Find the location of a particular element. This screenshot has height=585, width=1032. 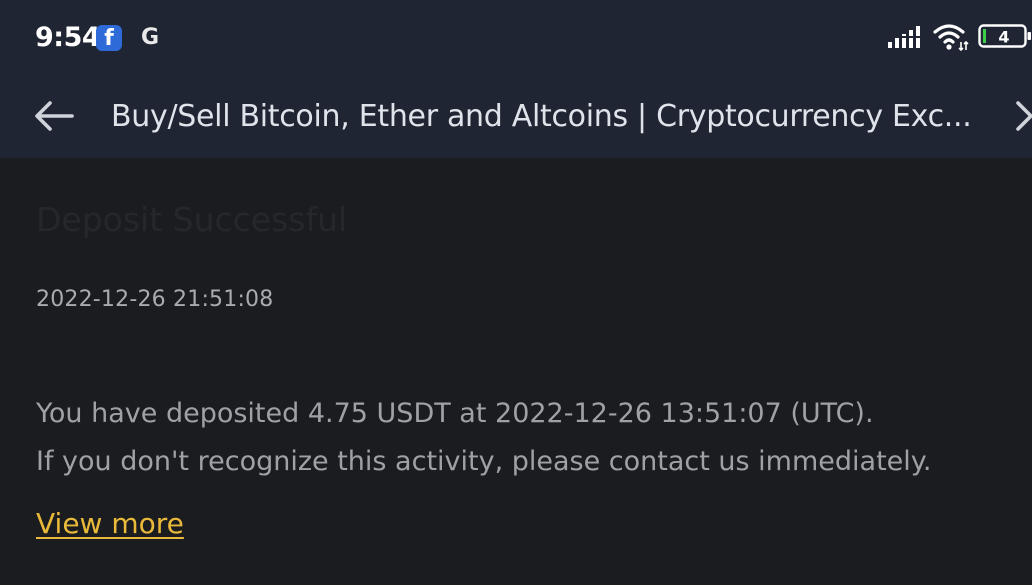

notification-timestamp: 2022-12-26 21:51:08 is located at coordinates (155, 299).